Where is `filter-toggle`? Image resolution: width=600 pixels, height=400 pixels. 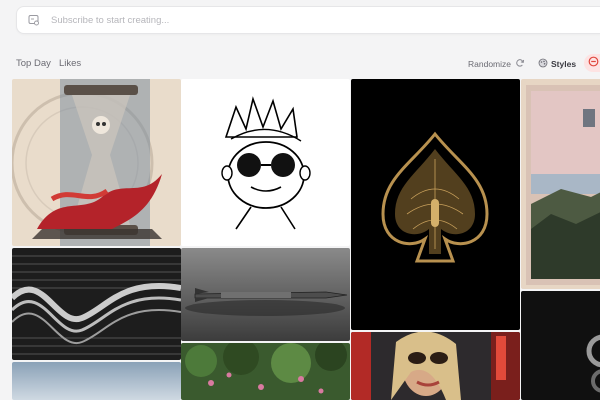
filter-toggle is located at coordinates (592, 63).